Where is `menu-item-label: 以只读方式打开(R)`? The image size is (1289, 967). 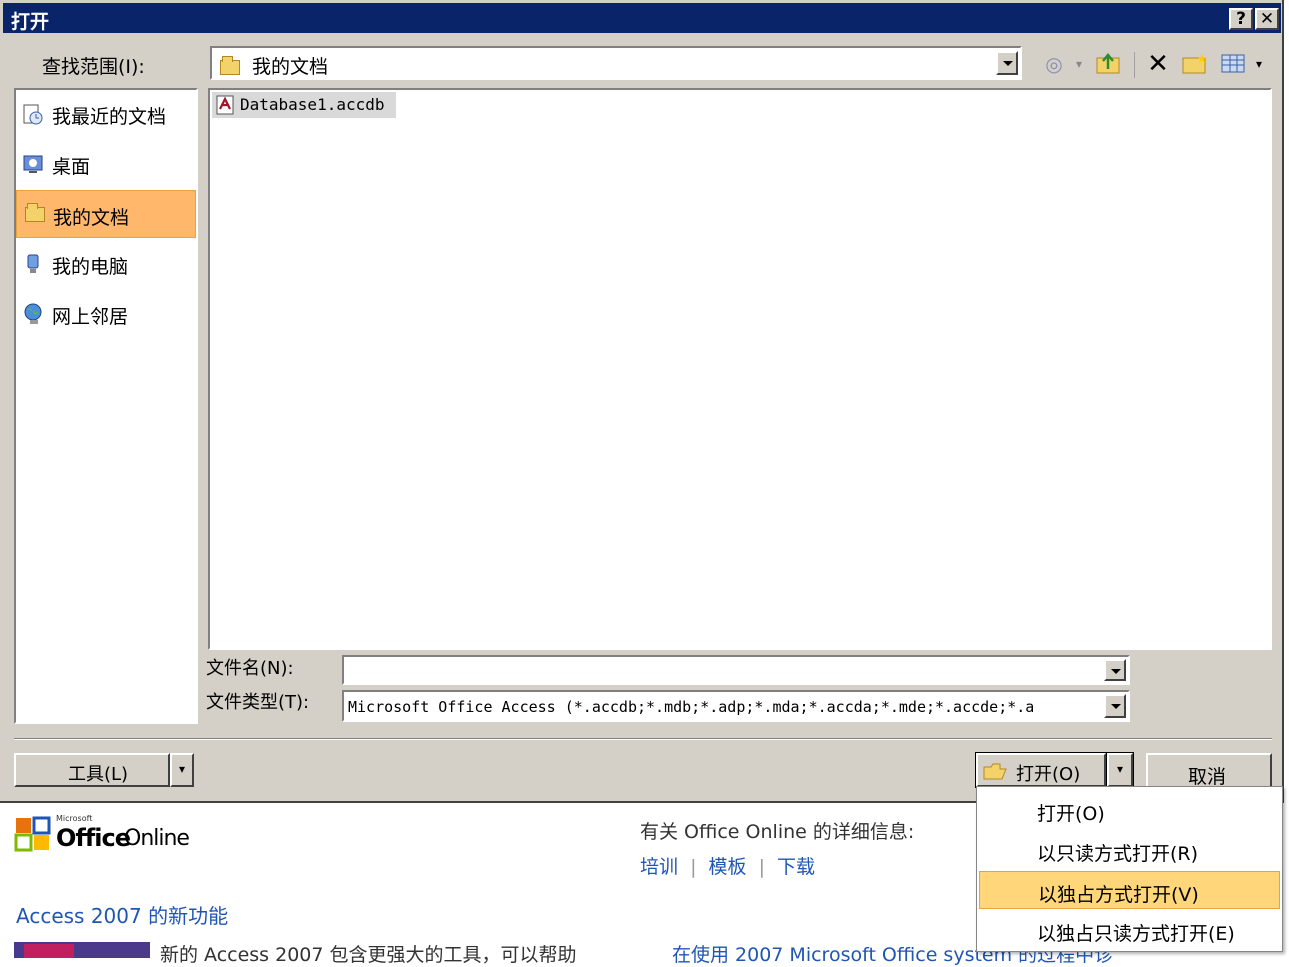 menu-item-label: 以只读方式打开(R) is located at coordinates (1118, 854).